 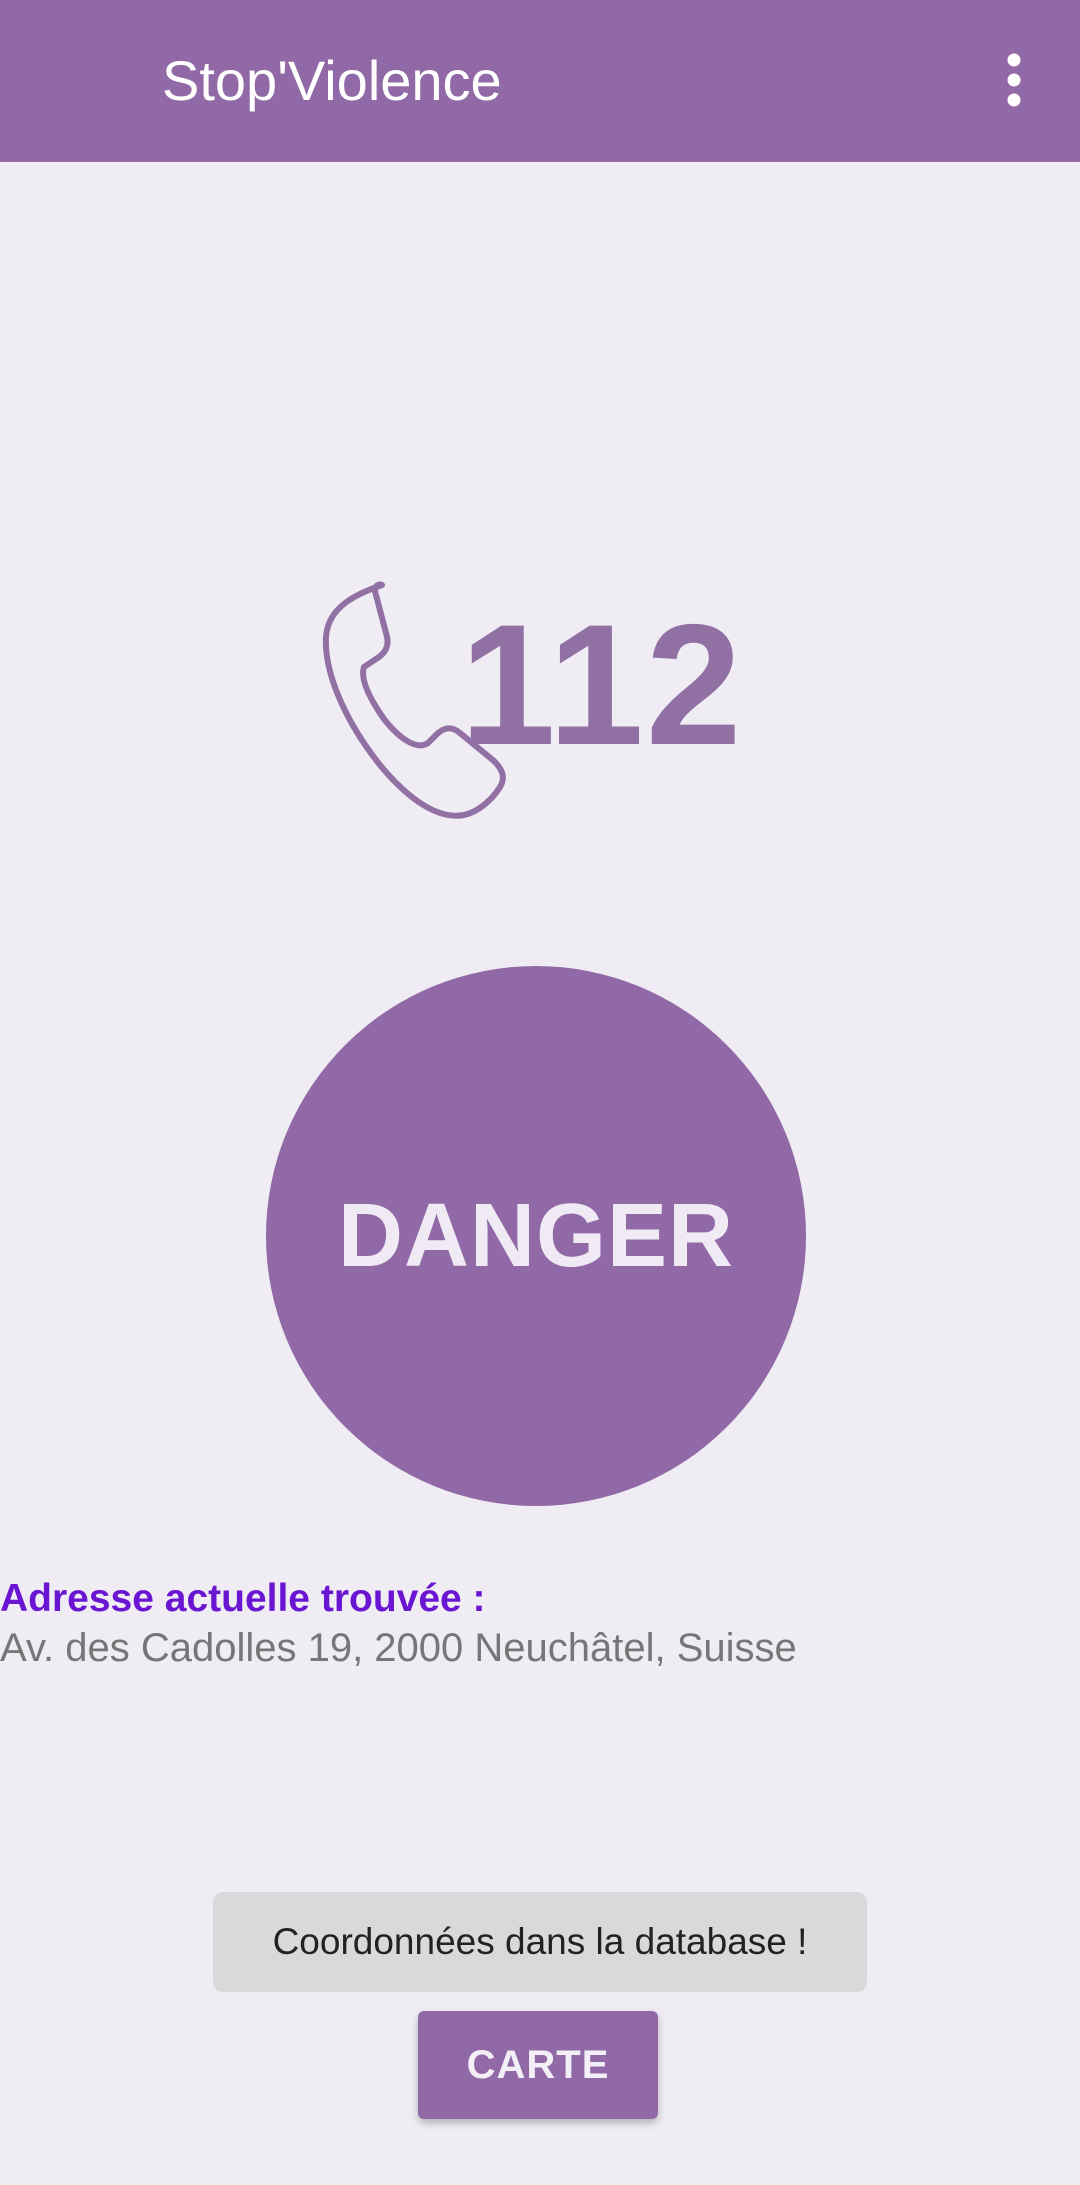 I want to click on emergency-number: 112, so click(x=602, y=685).